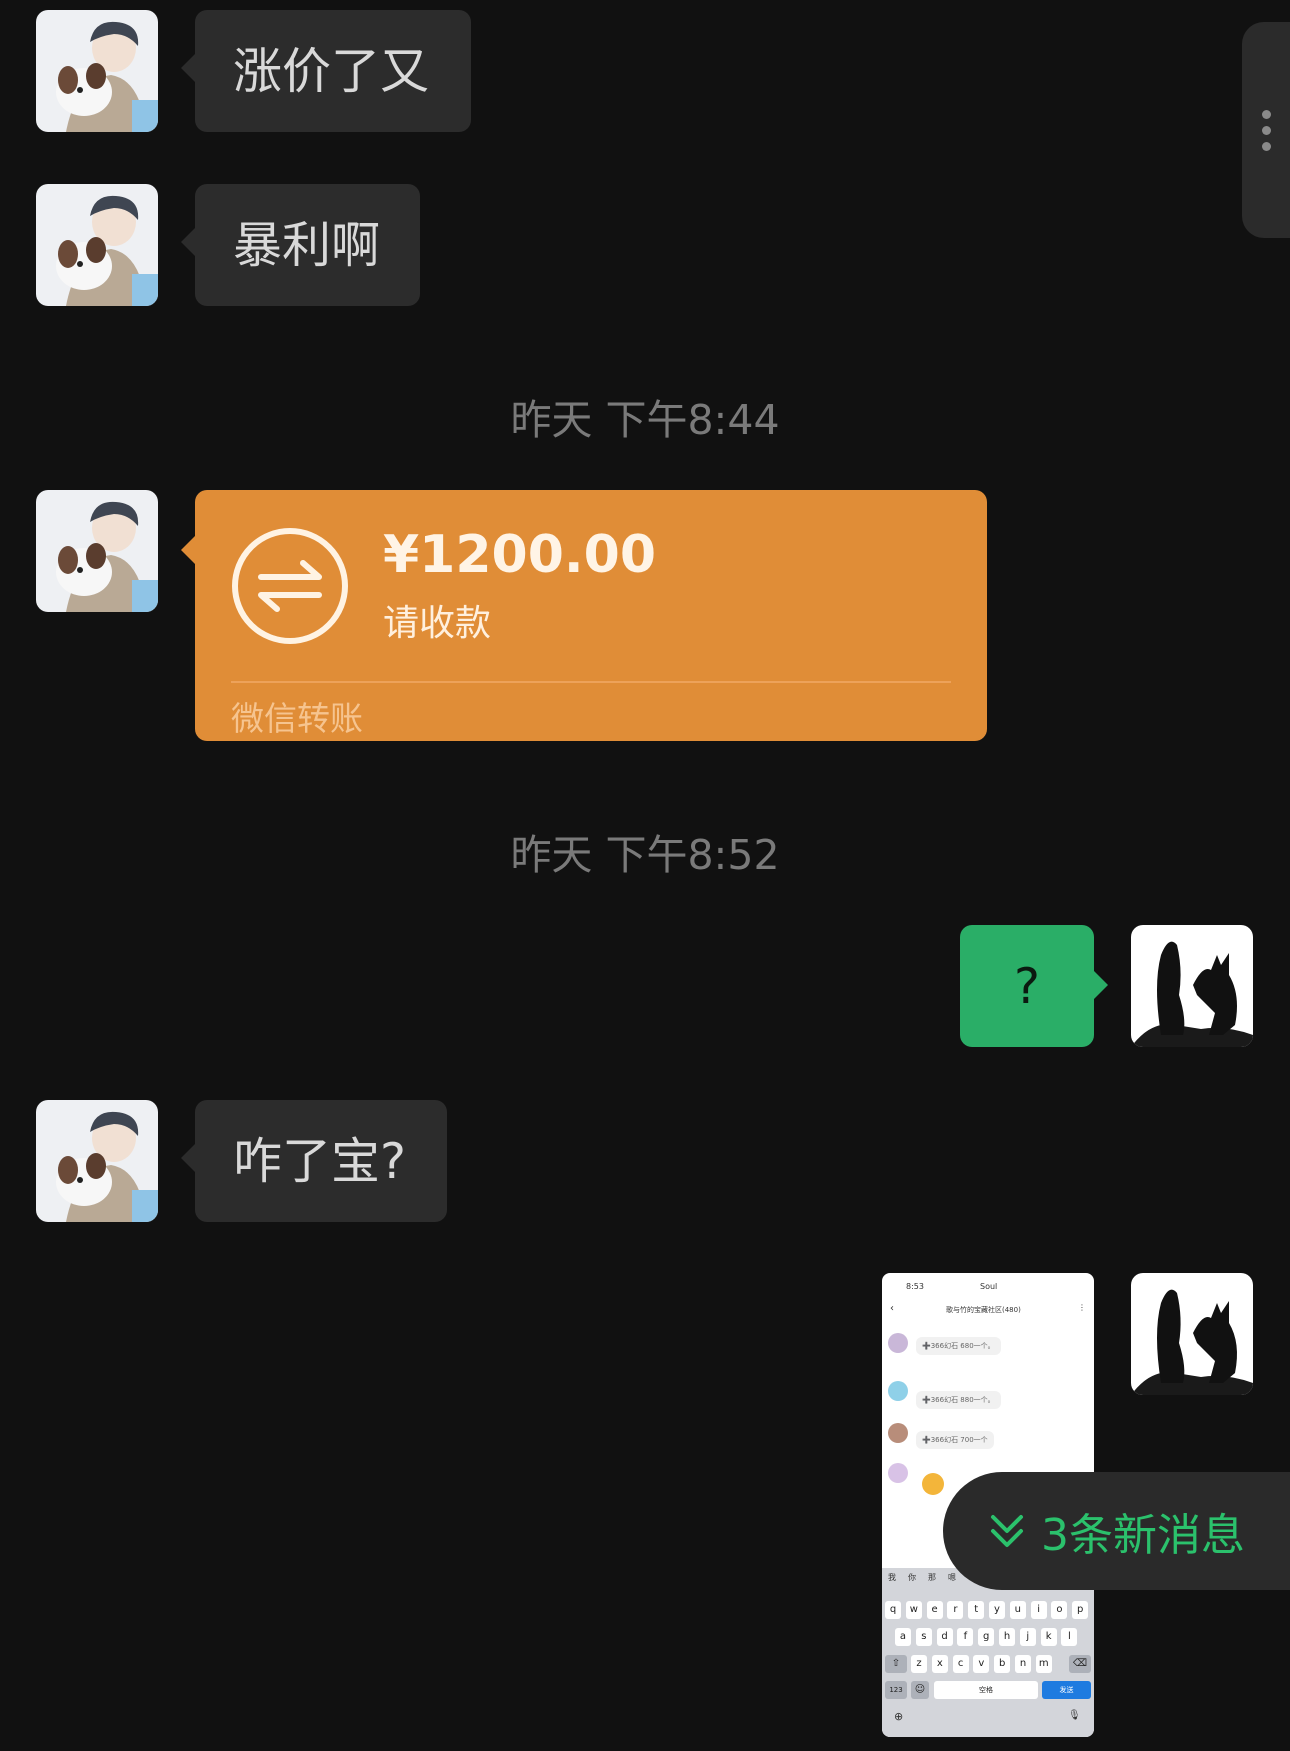 The height and width of the screenshot is (1751, 1290). Describe the element at coordinates (1059, 1610) in the screenshot. I see `kb-key: o` at that location.